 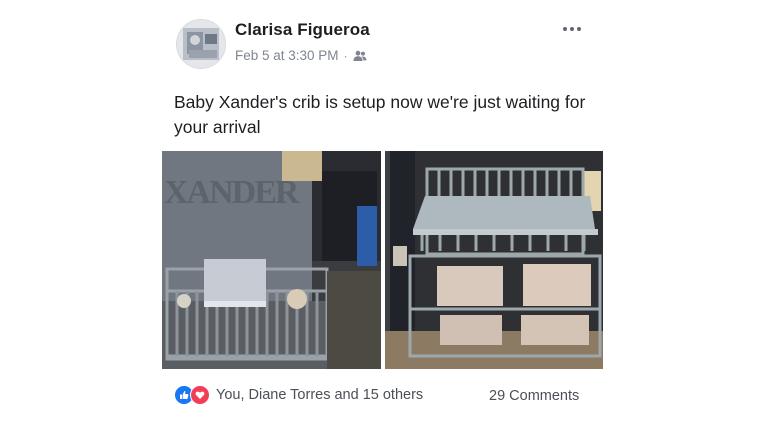 What do you see at coordinates (287, 55) in the screenshot?
I see `post-timestamp: Feb 5 at 3:30 PM` at bounding box center [287, 55].